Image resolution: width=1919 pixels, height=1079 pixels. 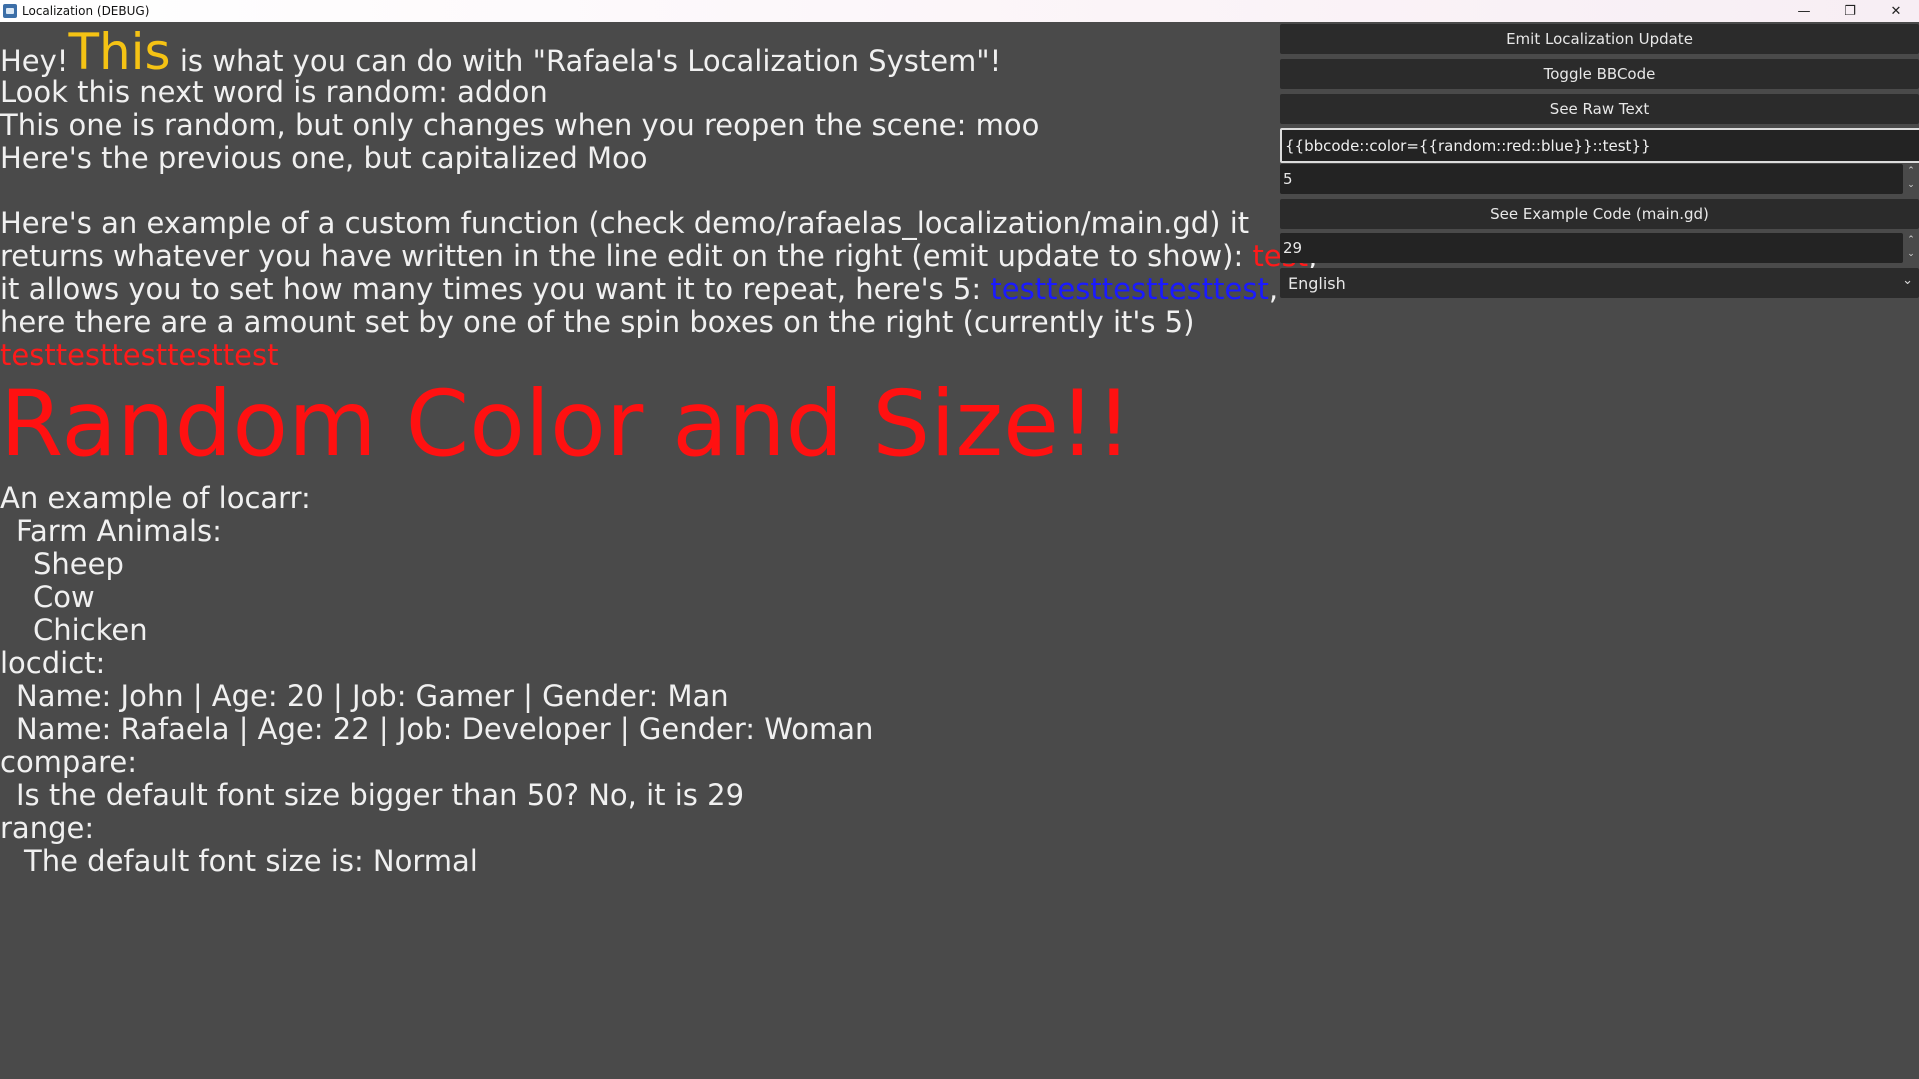 What do you see at coordinates (10, 11) in the screenshot?
I see `app-icon` at bounding box center [10, 11].